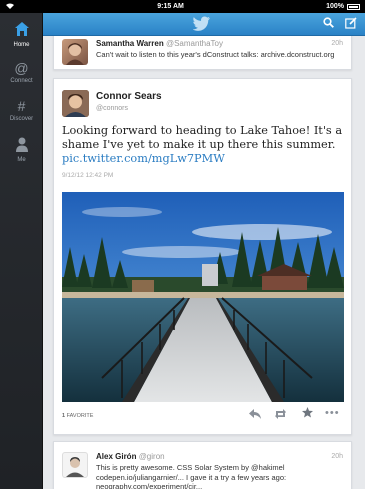 The image size is (365, 489). I want to click on at-icon: @, so click(21, 68).